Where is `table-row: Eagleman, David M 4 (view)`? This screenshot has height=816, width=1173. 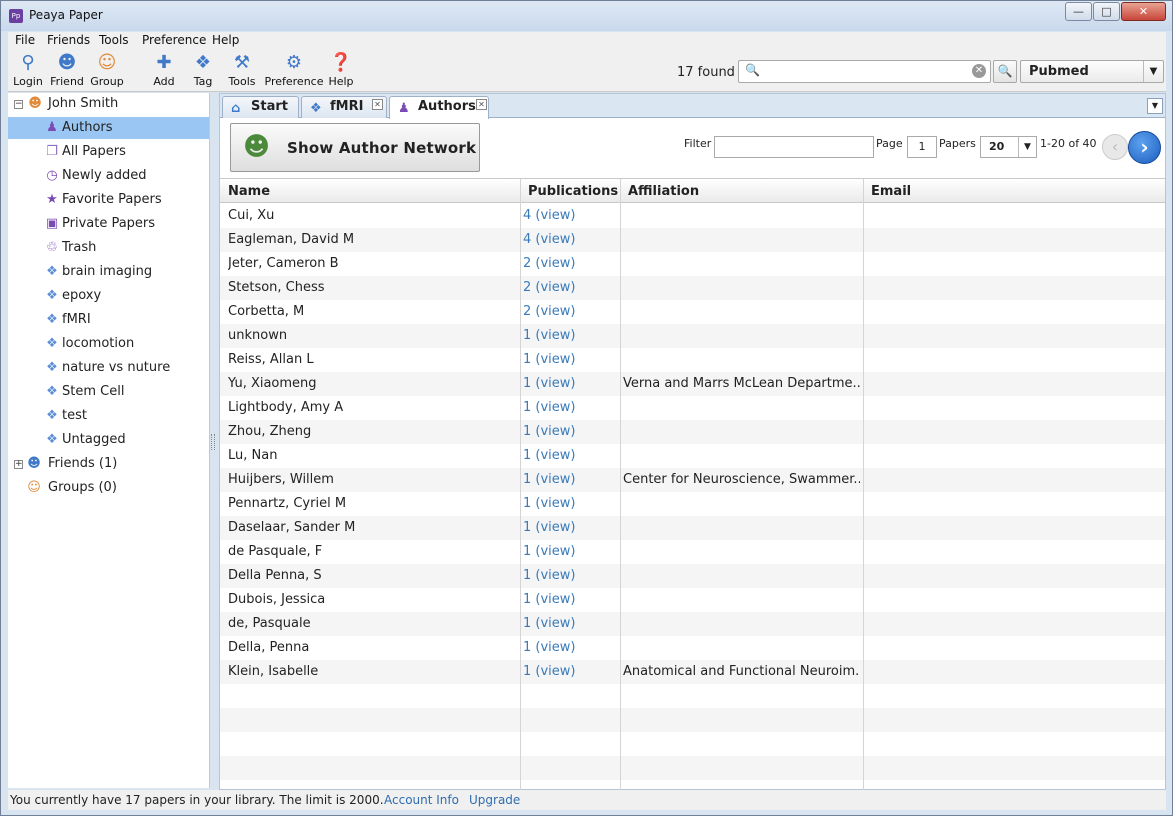 table-row: Eagleman, David M 4 (view) is located at coordinates (692, 240).